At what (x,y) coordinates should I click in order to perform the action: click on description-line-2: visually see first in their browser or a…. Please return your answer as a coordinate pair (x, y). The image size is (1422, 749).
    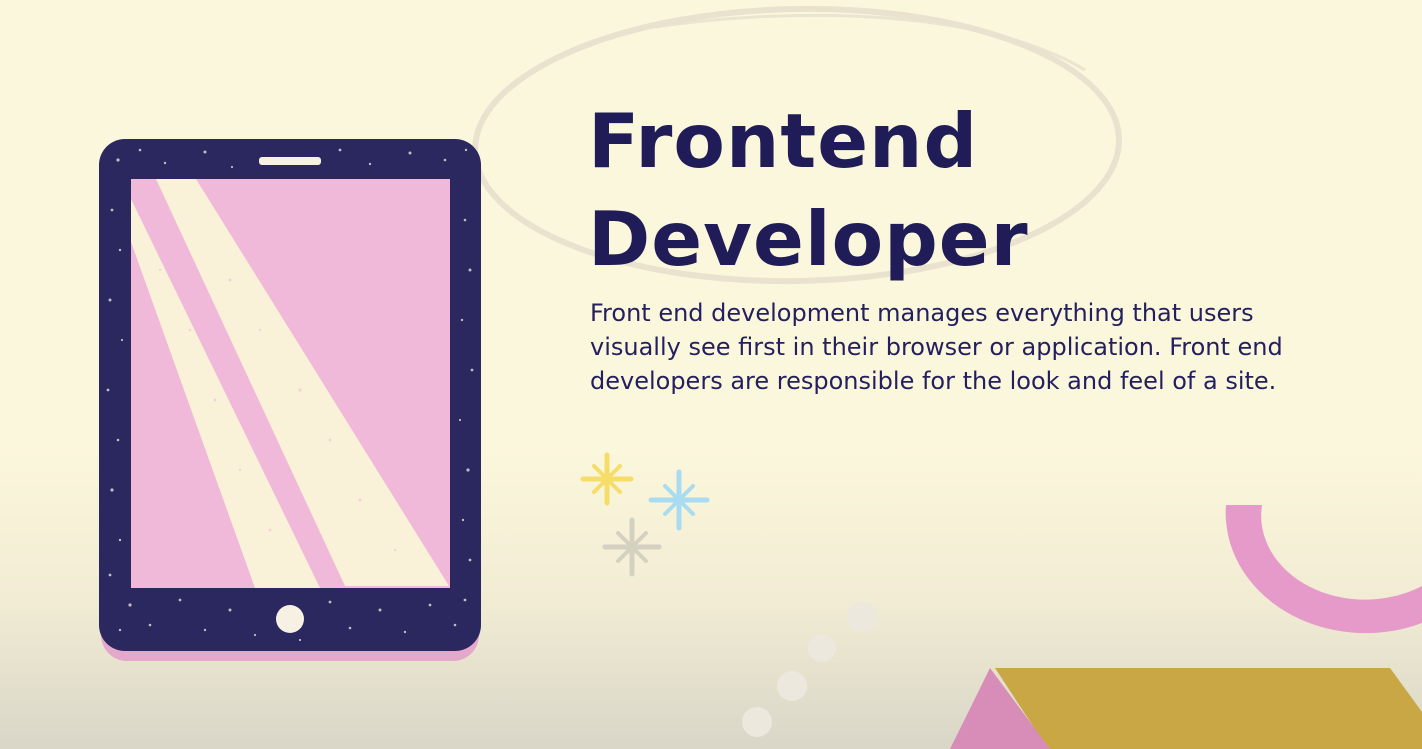
    Looking at the image, I should click on (936, 347).